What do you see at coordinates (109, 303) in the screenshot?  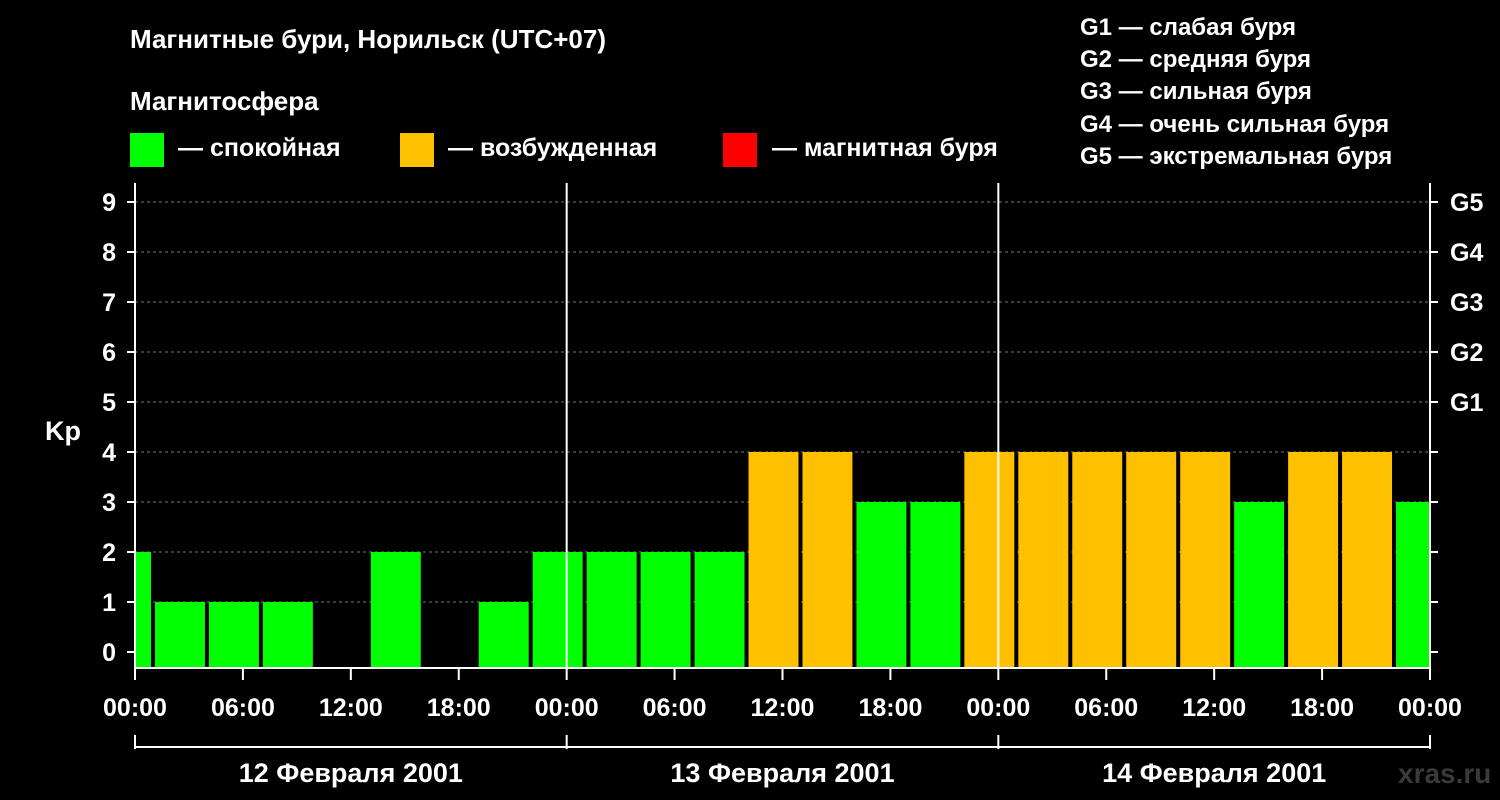 I see `y-tick-label: 7` at bounding box center [109, 303].